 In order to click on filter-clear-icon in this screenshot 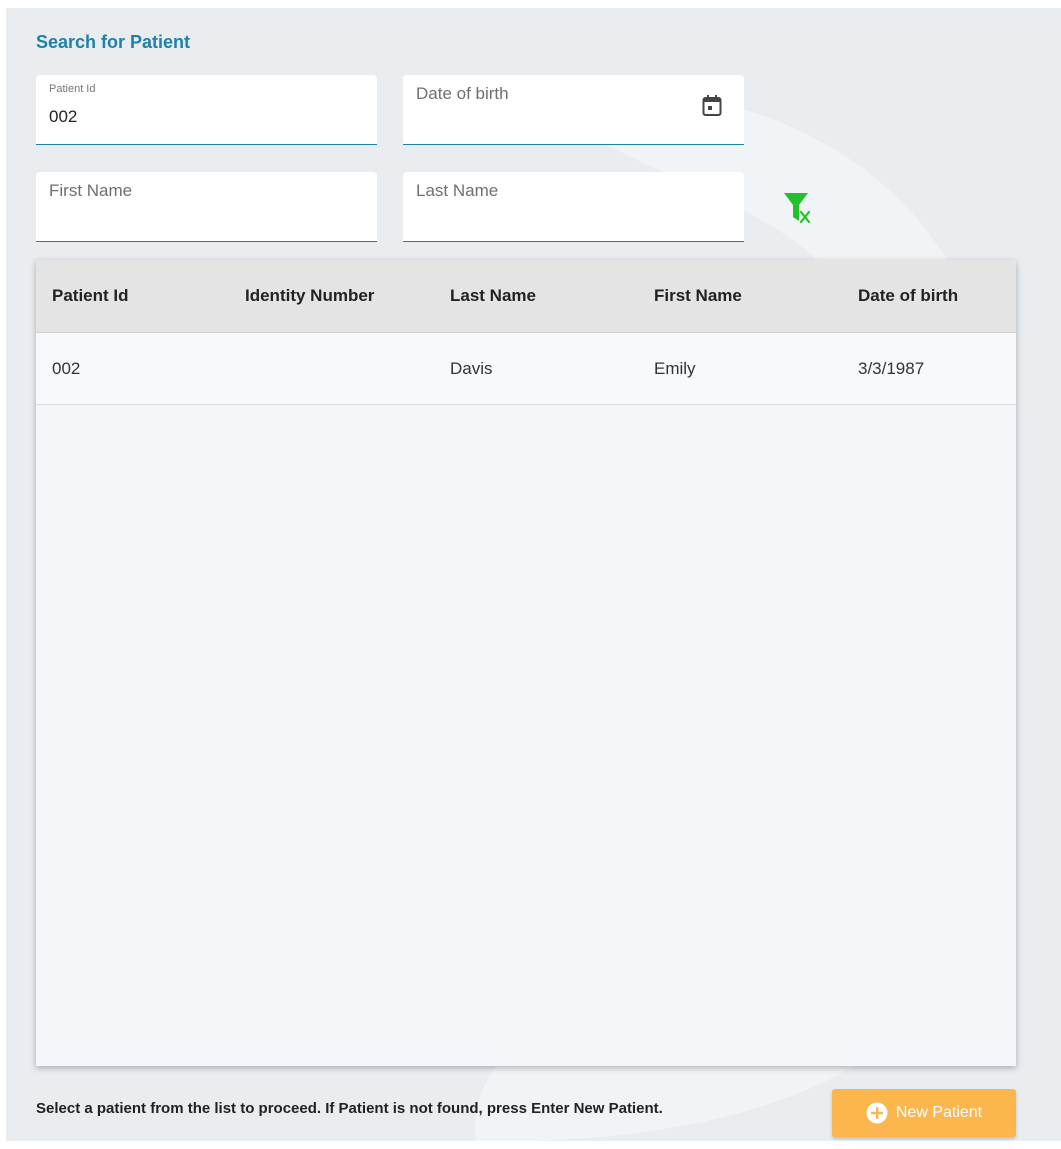, I will do `click(798, 208)`.